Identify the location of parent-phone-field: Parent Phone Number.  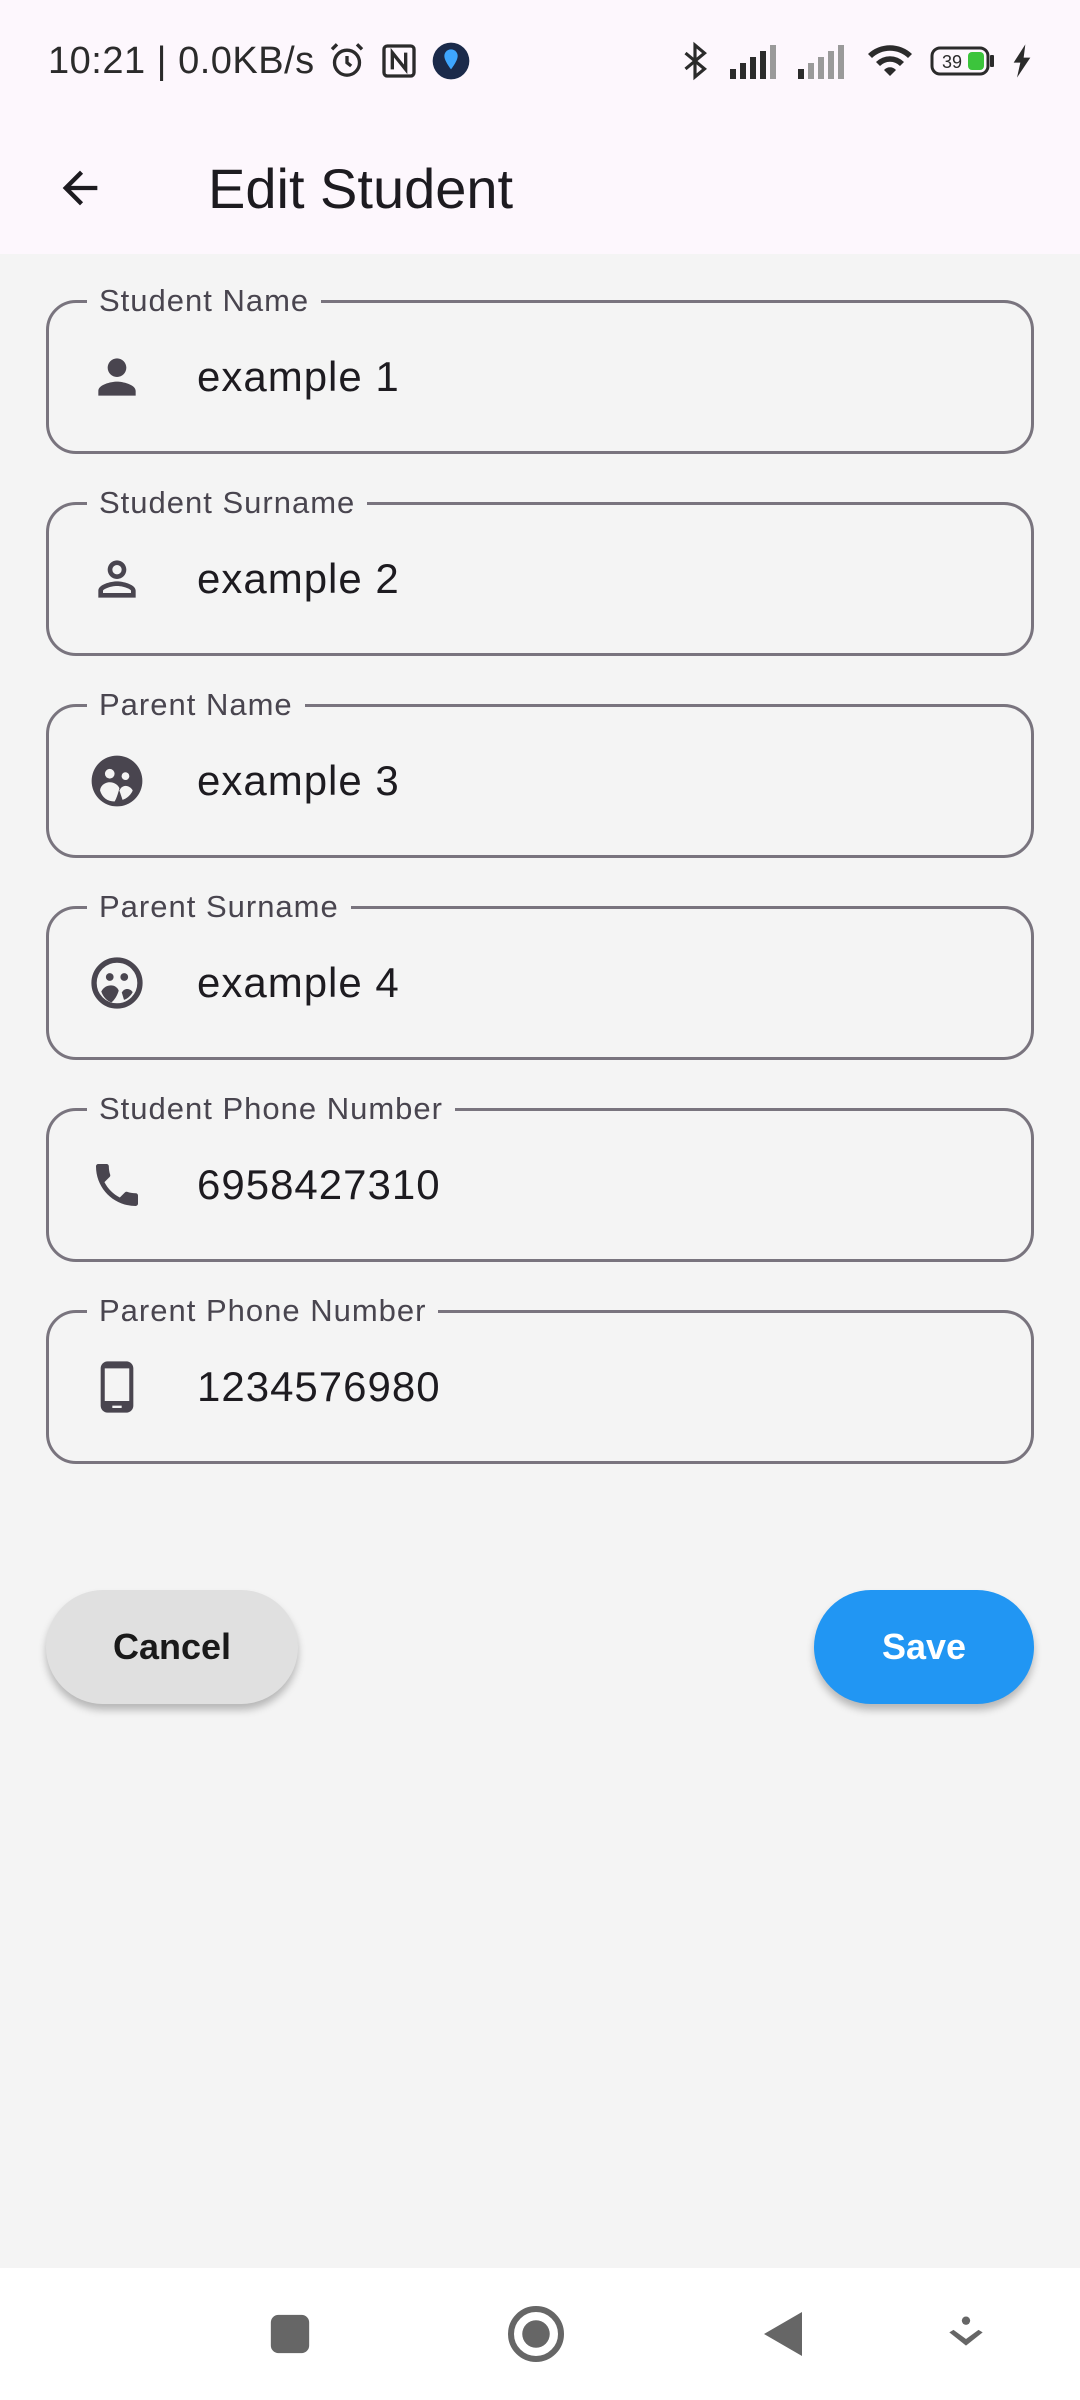
(540, 1379).